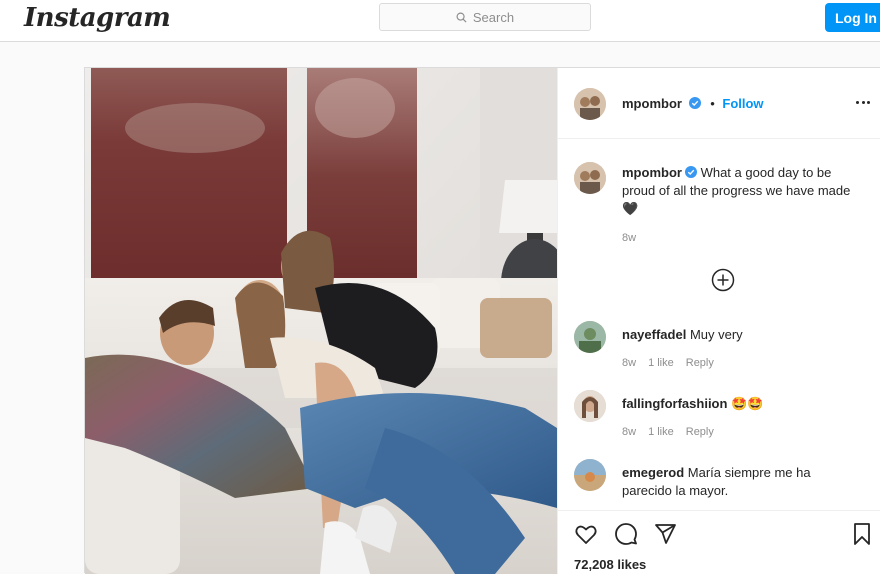 This screenshot has width=880, height=574. What do you see at coordinates (97, 18) in the screenshot?
I see `instagram-logo: Instagram` at bounding box center [97, 18].